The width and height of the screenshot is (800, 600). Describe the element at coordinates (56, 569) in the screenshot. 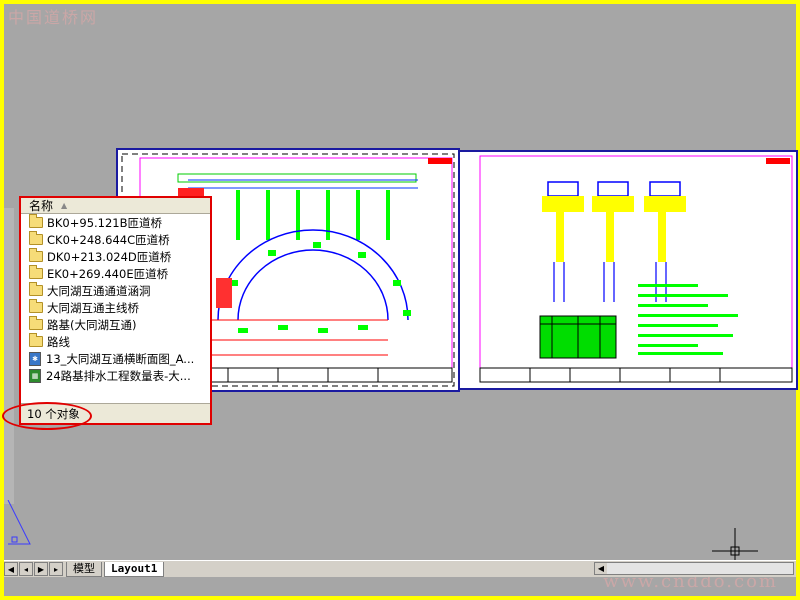

I see `last-tab-button: ▸` at that location.